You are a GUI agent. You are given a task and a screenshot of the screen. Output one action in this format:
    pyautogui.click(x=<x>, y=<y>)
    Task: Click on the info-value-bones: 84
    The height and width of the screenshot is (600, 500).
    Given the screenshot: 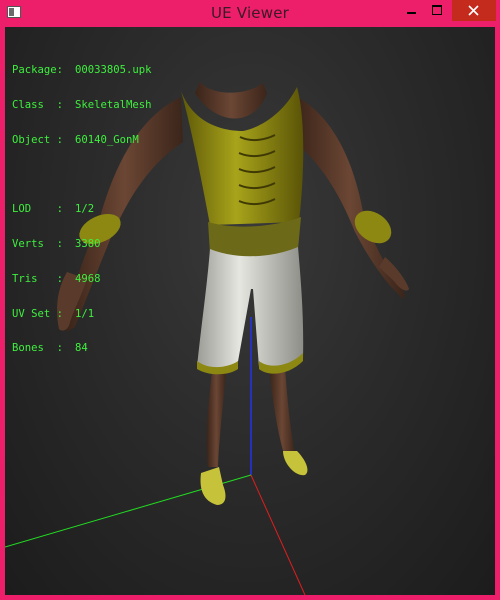 What is the action you would take?
    pyautogui.click(x=81, y=348)
    